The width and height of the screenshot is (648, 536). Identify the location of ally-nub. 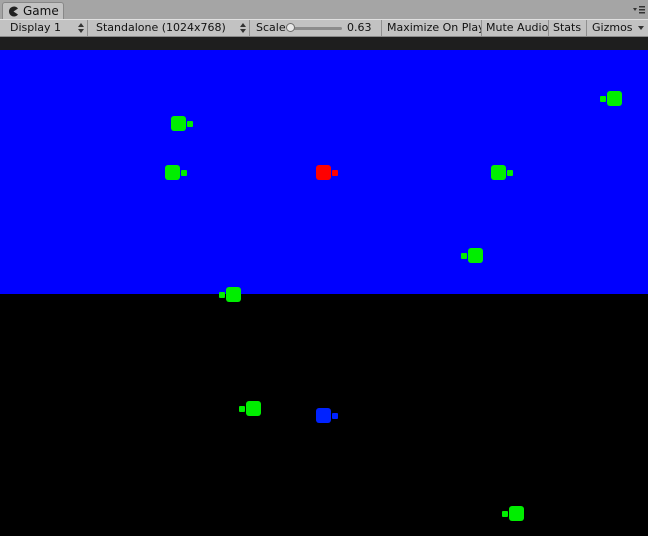
(335, 416).